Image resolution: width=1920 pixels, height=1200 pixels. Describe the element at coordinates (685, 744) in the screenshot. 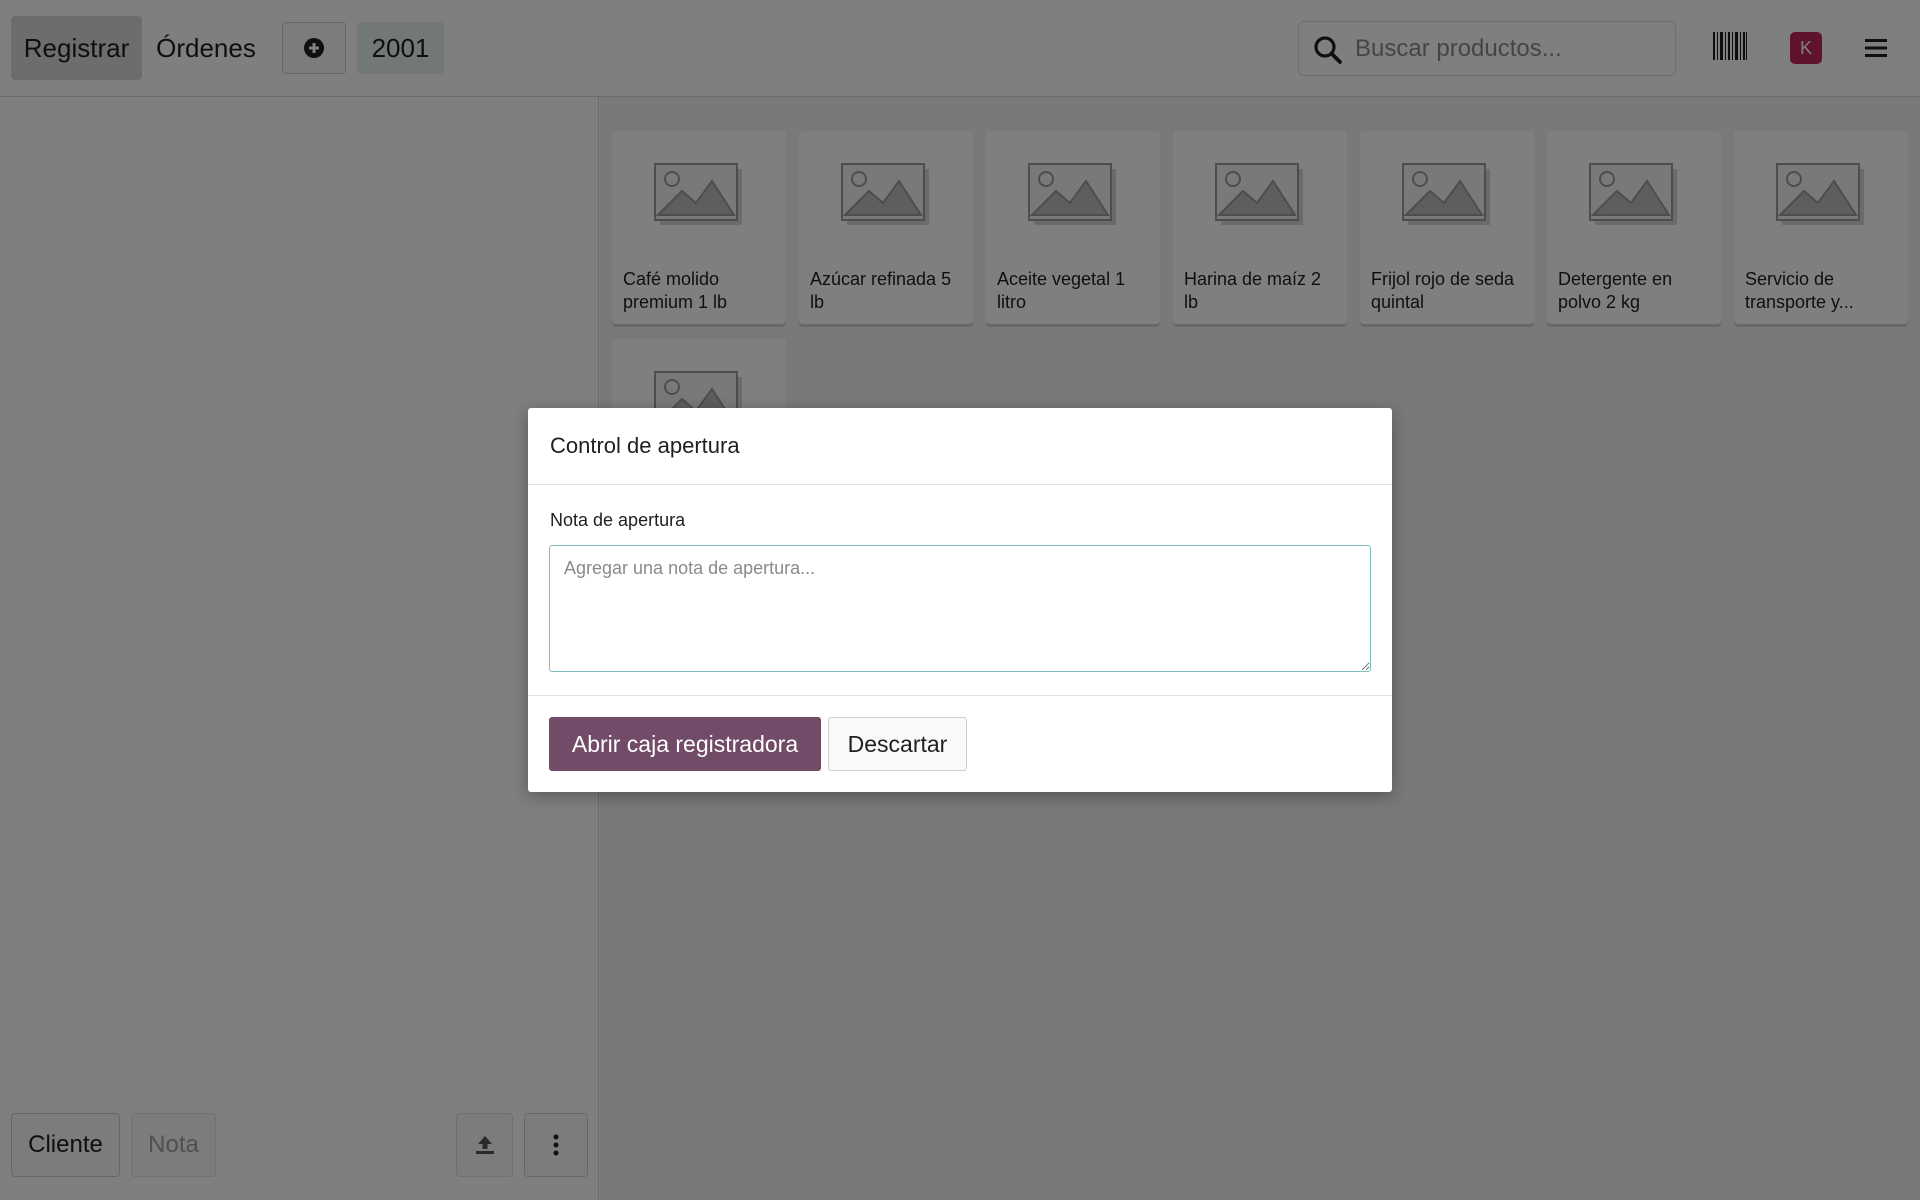

I see `open-register-button: Abrir caja registradora` at that location.